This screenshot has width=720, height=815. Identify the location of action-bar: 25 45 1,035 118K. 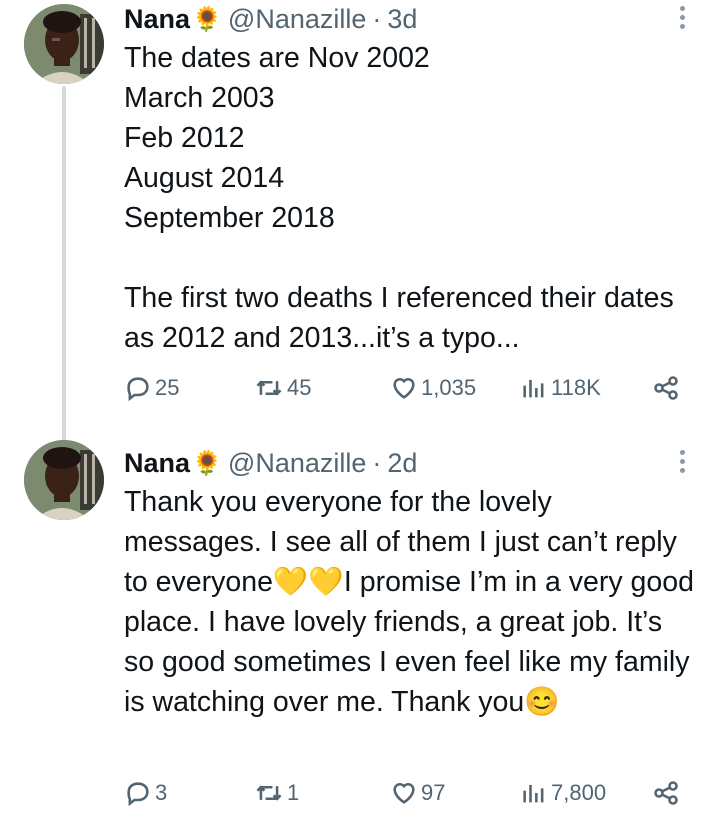
(407, 392).